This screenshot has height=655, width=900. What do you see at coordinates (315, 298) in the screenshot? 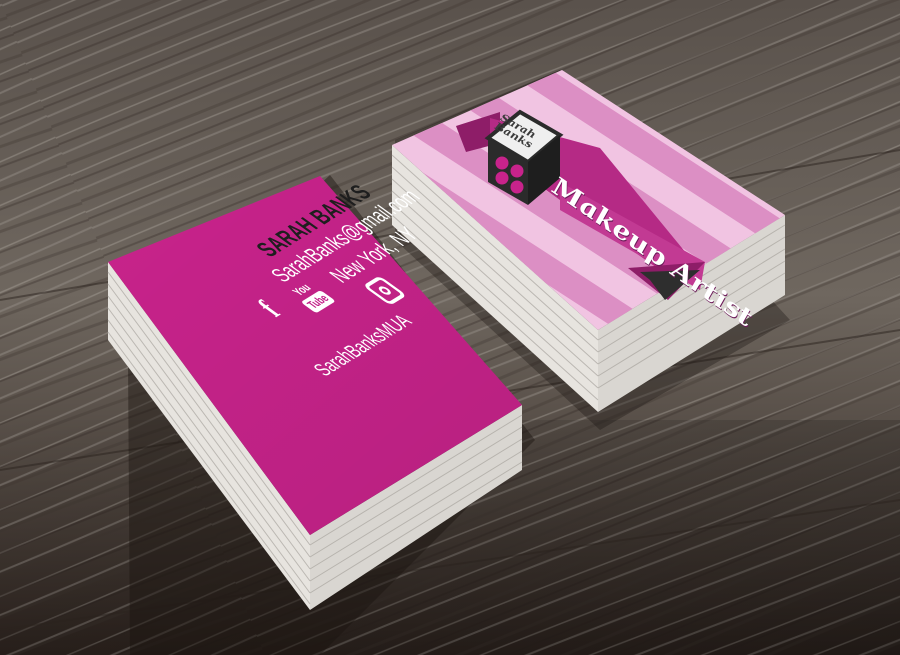
I see `youtube-icon: You Tube` at bounding box center [315, 298].